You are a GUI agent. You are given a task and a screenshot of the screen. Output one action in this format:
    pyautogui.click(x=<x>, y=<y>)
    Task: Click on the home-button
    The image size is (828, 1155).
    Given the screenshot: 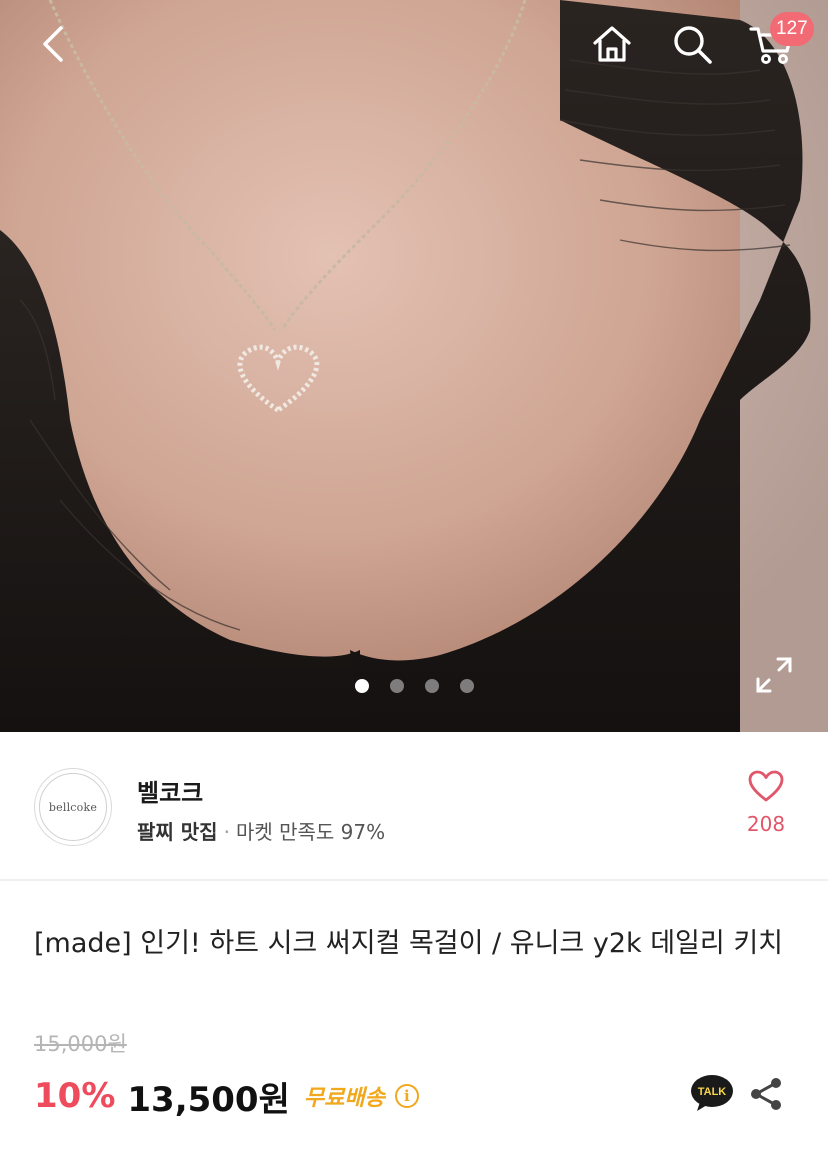 What is the action you would take?
    pyautogui.click(x=612, y=44)
    